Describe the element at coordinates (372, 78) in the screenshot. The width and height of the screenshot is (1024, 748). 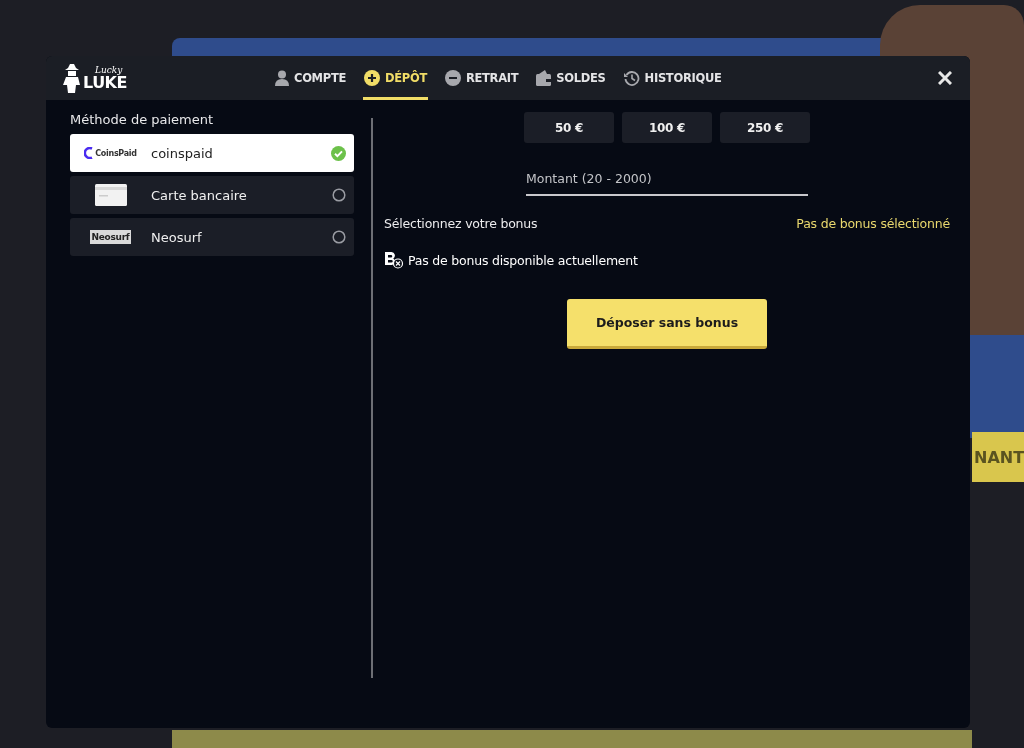
I see `plus-circle-icon` at that location.